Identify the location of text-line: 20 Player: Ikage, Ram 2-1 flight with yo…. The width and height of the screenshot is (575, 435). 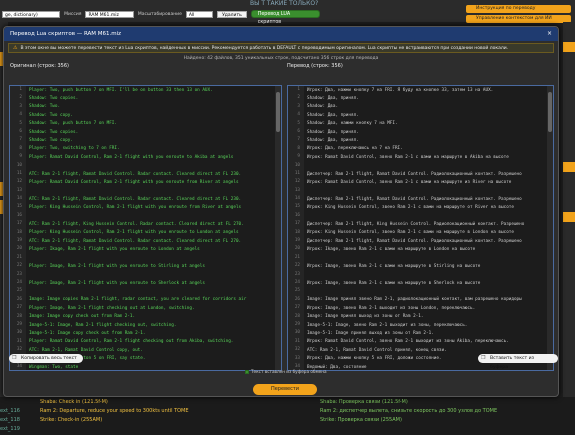
(145, 249).